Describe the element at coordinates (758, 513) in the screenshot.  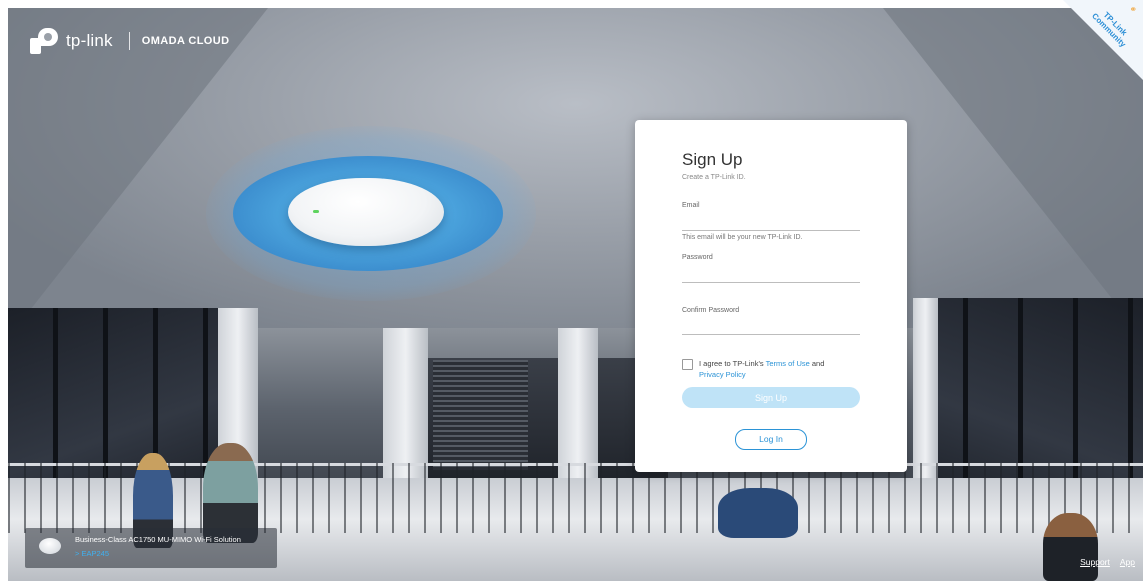
I see `blue-armchair` at that location.